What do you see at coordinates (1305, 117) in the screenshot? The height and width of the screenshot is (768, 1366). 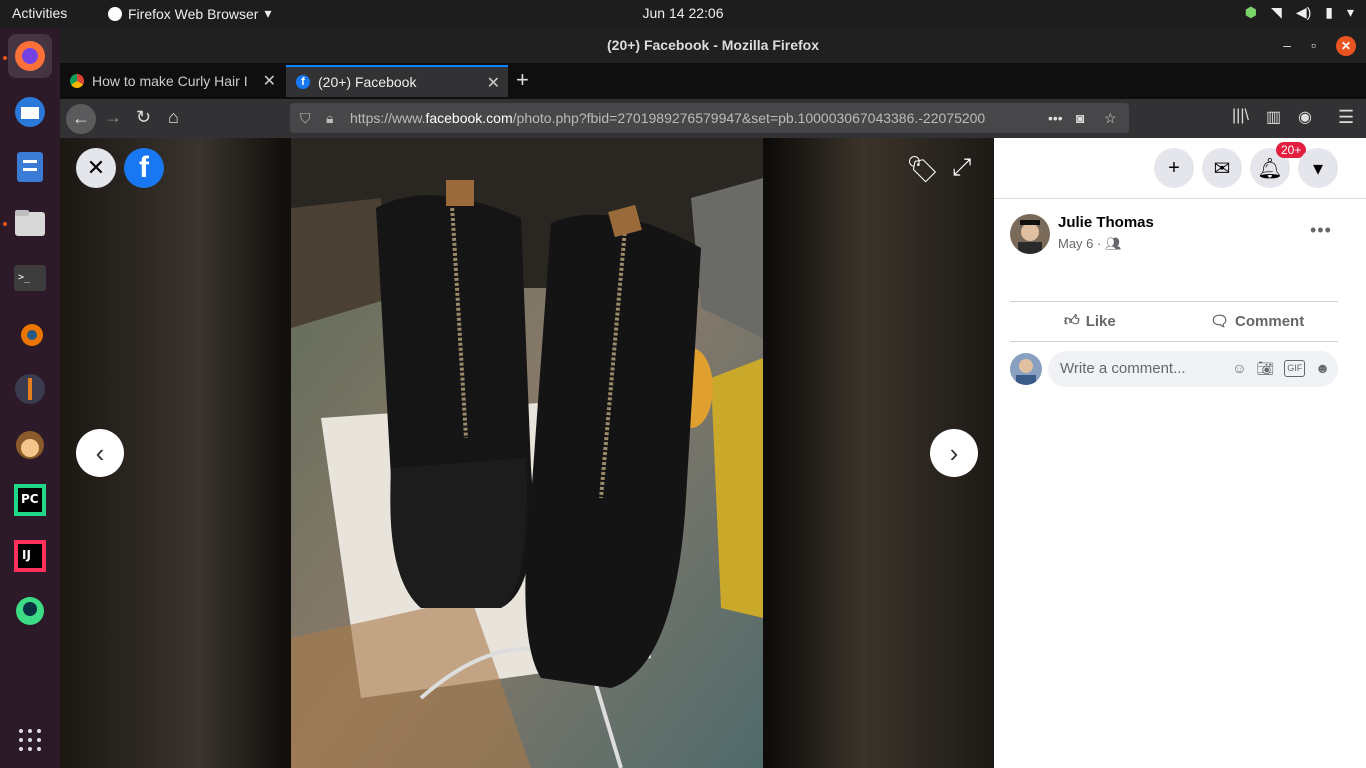 I see `account-icon: ◉` at bounding box center [1305, 117].